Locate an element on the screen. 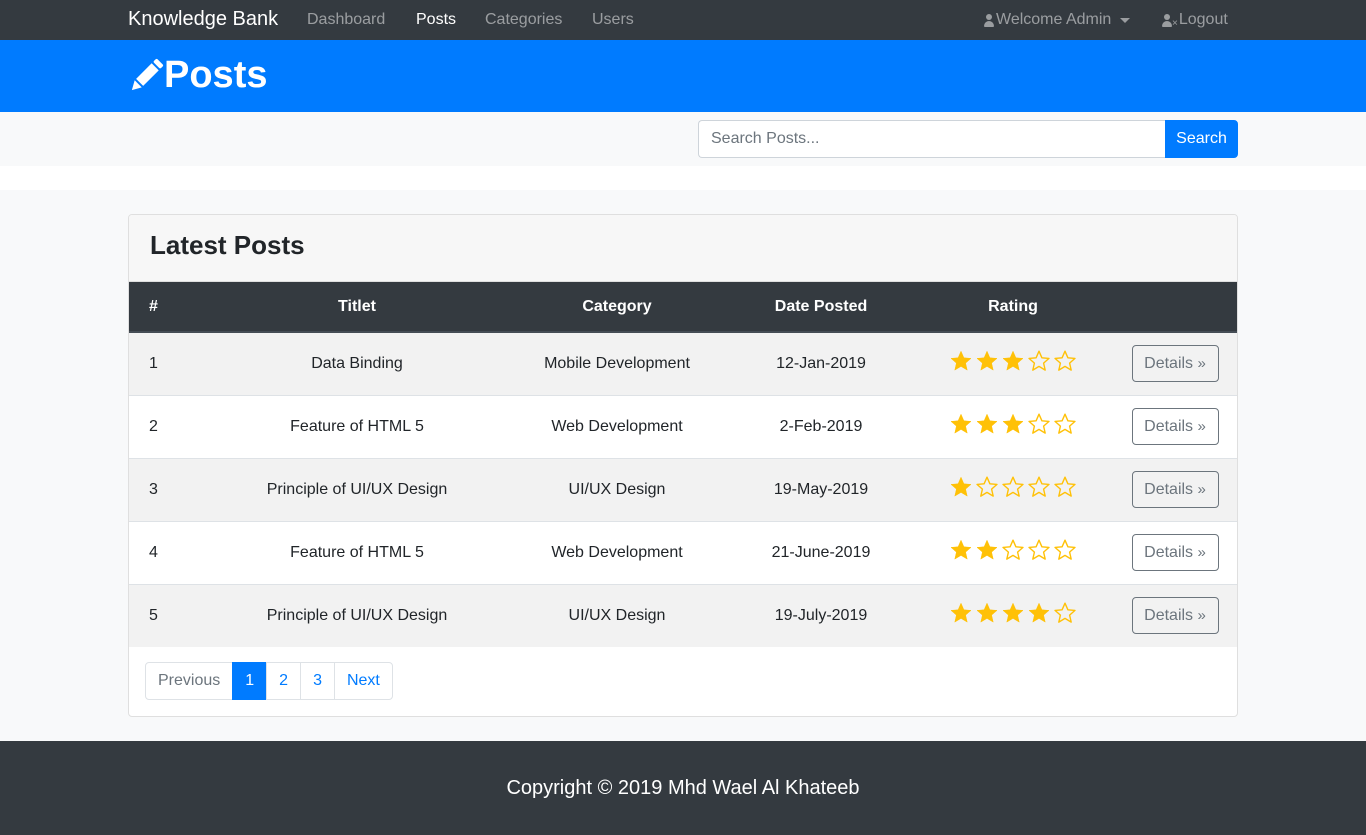 The height and width of the screenshot is (835, 1366). pagination-previous: Previous is located at coordinates (189, 681).